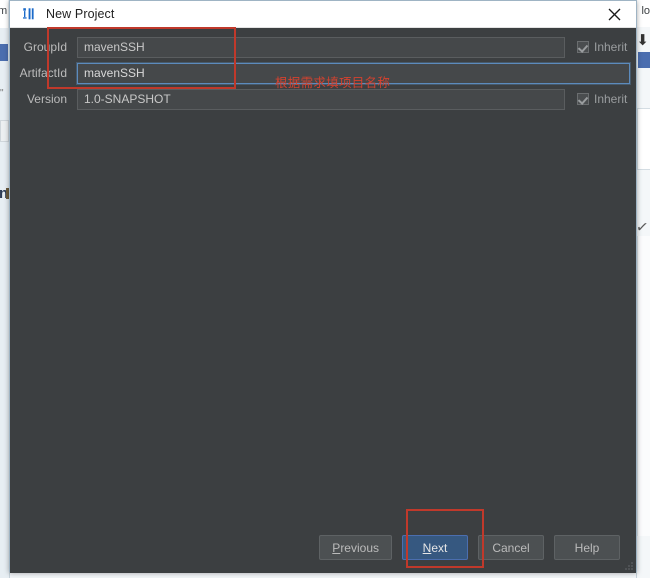 Image resolution: width=650 pixels, height=578 pixels. Describe the element at coordinates (323, 14) in the screenshot. I see `dialog-titlebar: New Project` at that location.